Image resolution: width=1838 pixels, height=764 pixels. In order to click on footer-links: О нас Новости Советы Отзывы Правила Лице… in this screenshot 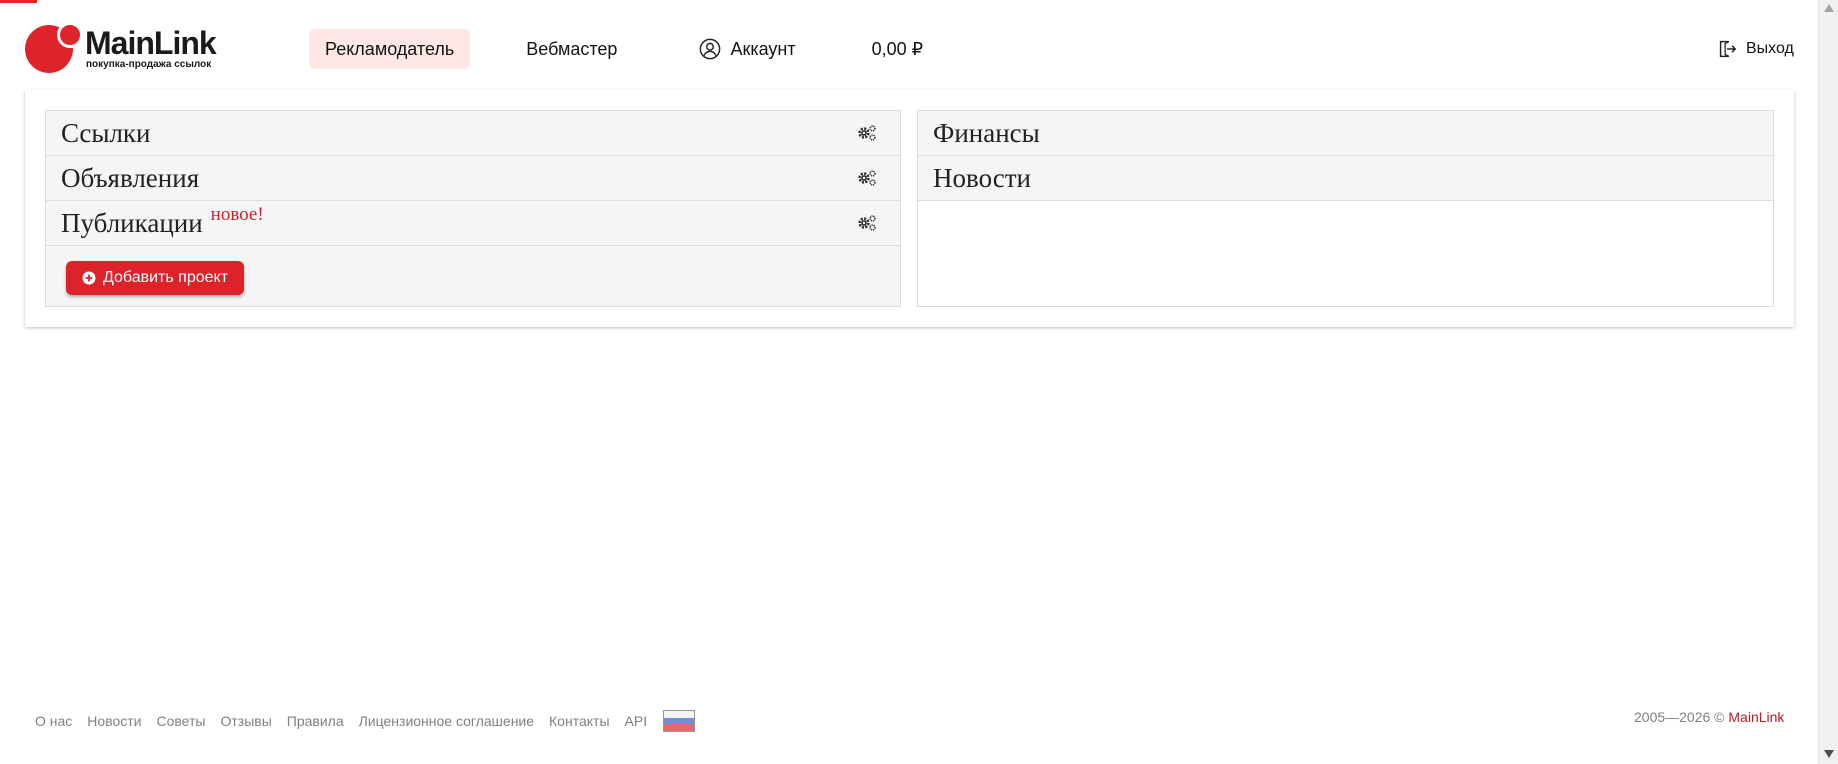, I will do `click(365, 721)`.